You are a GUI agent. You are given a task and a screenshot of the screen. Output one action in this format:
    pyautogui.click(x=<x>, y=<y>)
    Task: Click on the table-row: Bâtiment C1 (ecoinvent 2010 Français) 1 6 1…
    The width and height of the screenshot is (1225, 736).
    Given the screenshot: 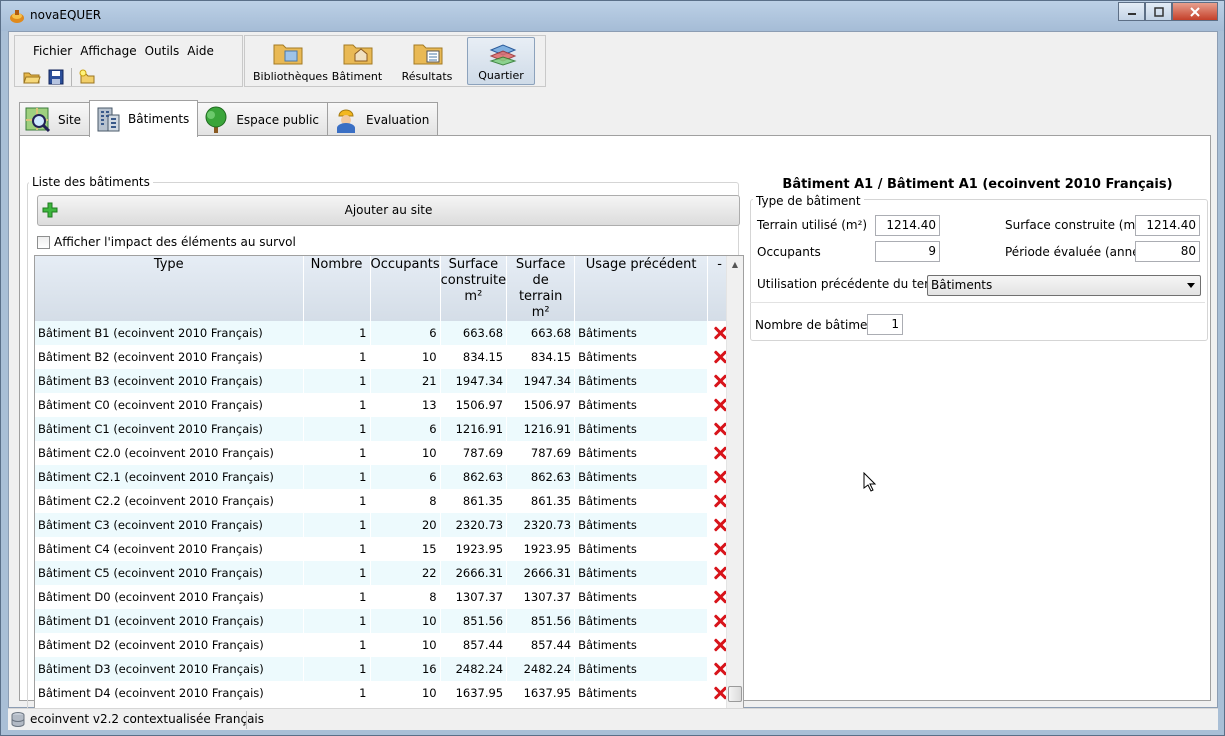 What is the action you would take?
    pyautogui.click(x=384, y=429)
    